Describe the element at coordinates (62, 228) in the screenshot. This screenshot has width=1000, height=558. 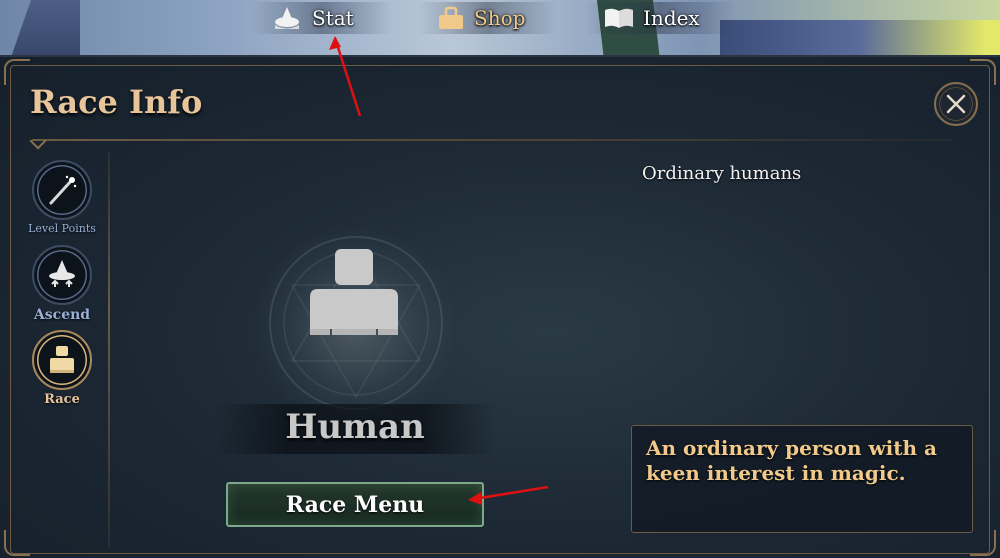
I see `sidebar-item-label: Level Points` at that location.